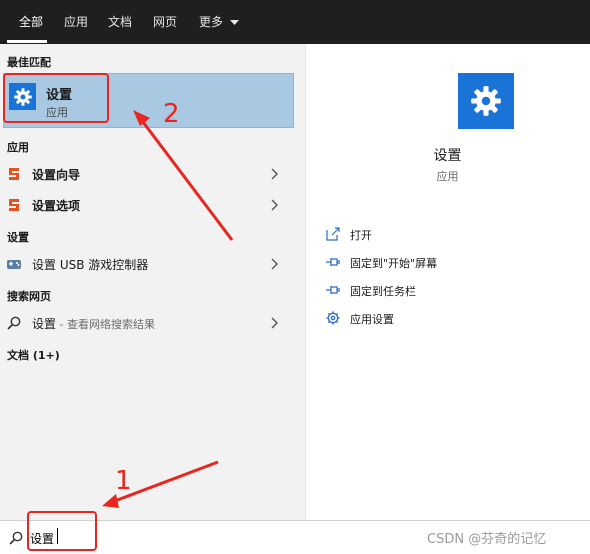  I want to click on action-app-settings: 应用设置, so click(445, 319).